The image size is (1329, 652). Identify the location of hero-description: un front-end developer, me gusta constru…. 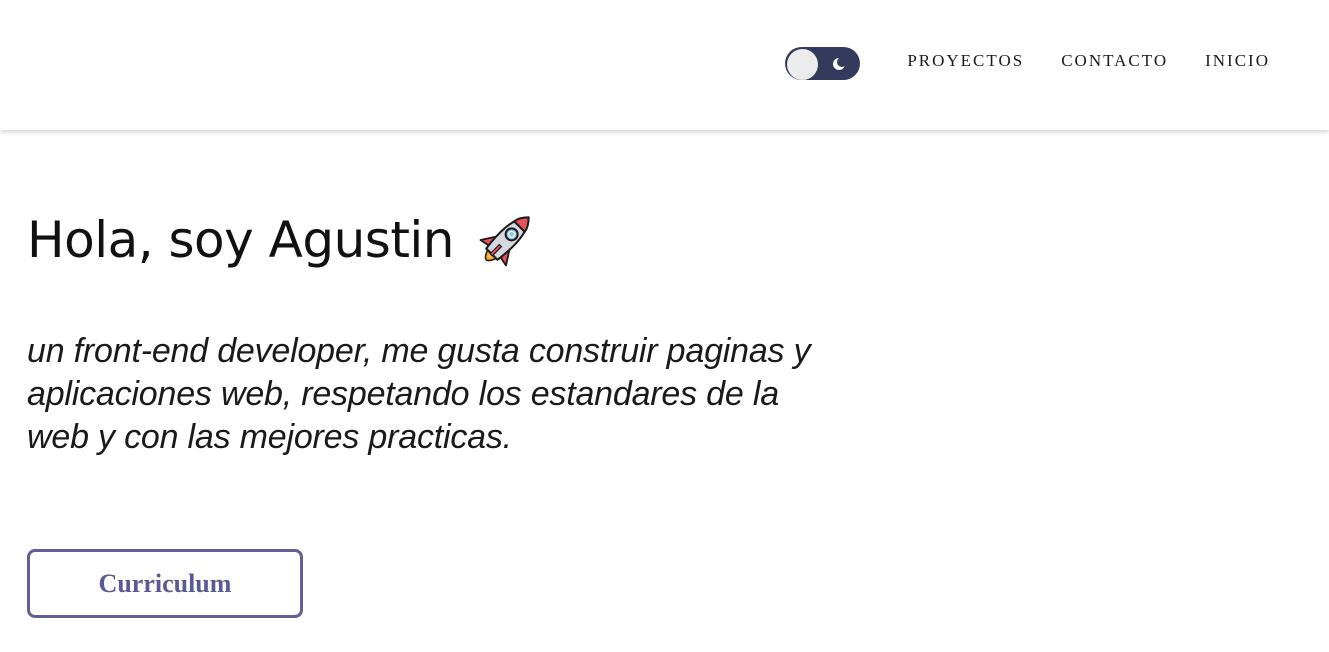
(419, 394).